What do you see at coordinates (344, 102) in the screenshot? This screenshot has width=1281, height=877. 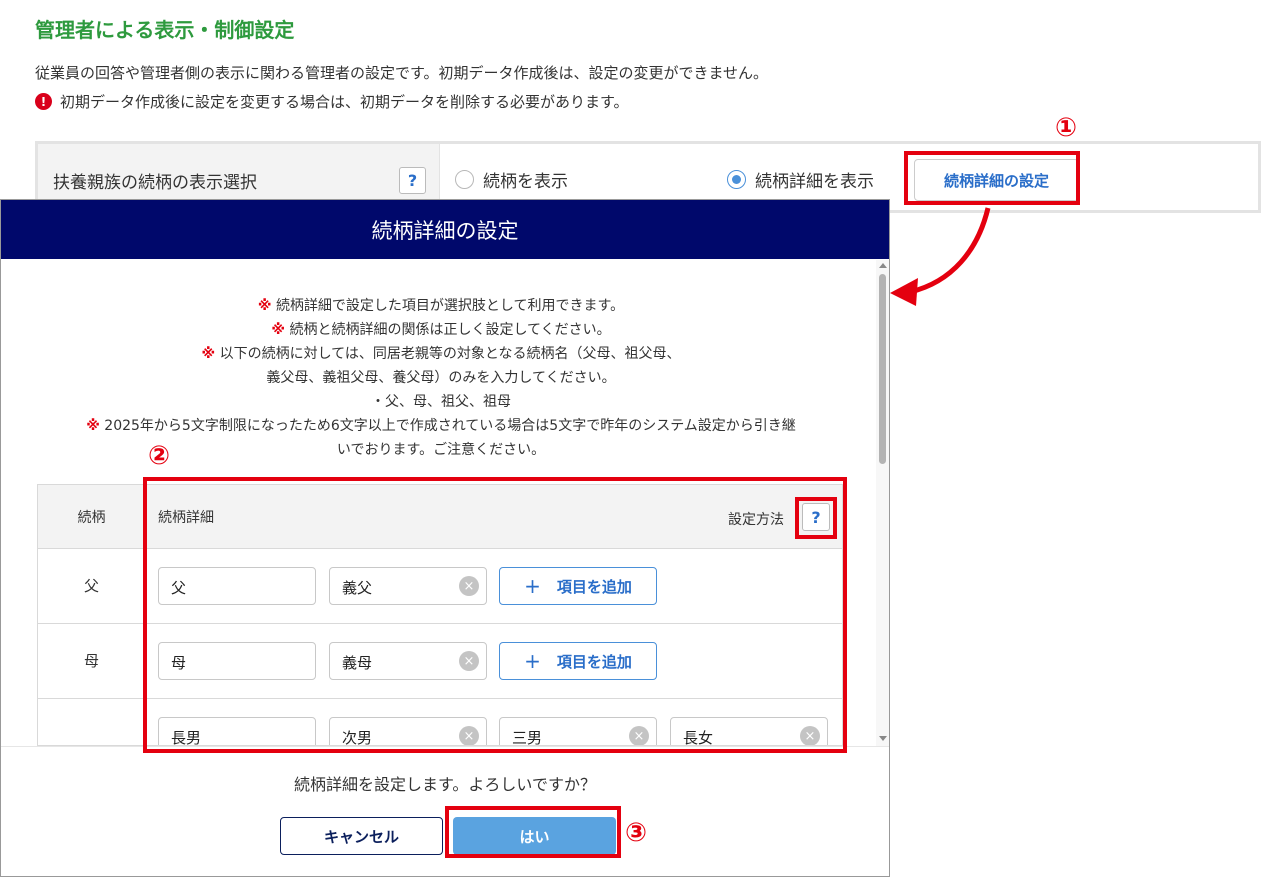 I see `warning-text: 初期データ作成後に設定を変更する場合は、初期データを削除する必要があります。` at bounding box center [344, 102].